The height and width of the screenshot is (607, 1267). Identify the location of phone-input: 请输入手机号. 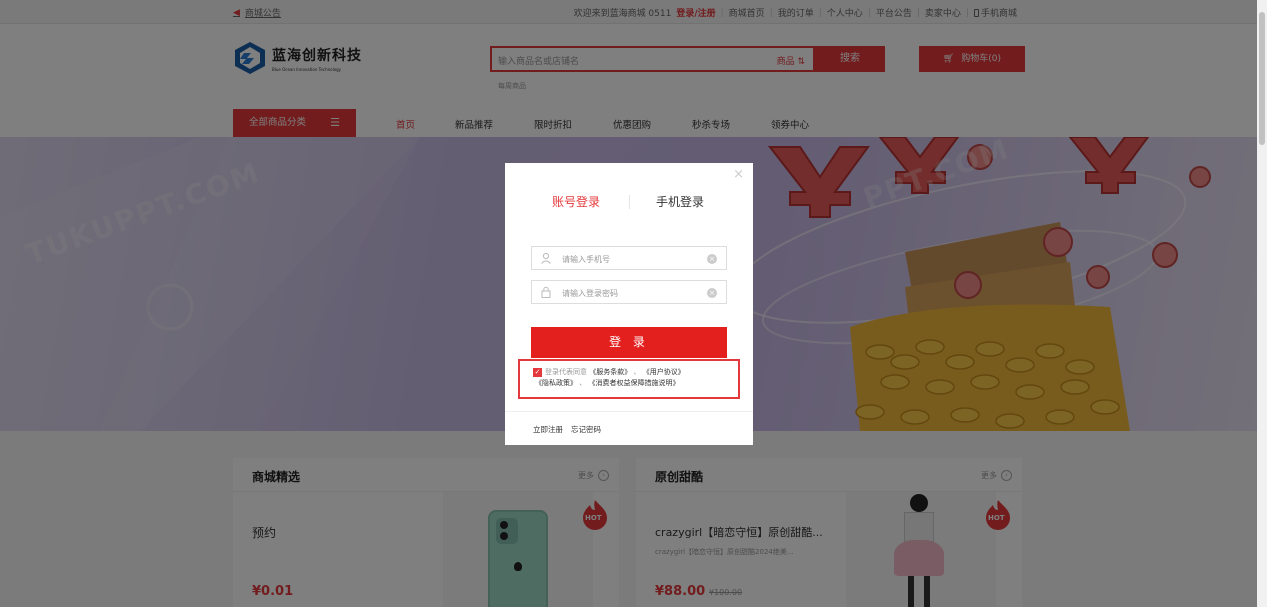
(586, 259).